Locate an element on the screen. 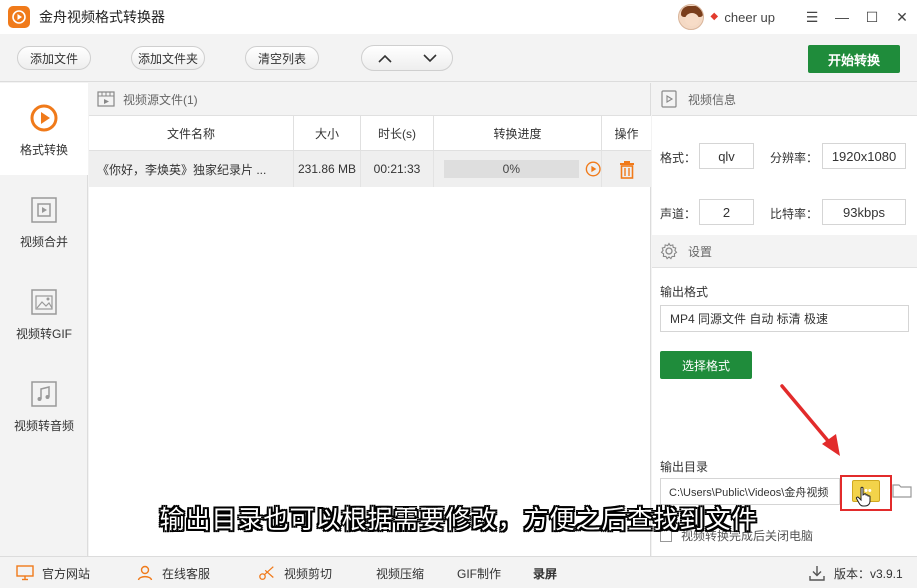 This screenshot has width=917, height=588. music-note-icon is located at coordinates (44, 394).